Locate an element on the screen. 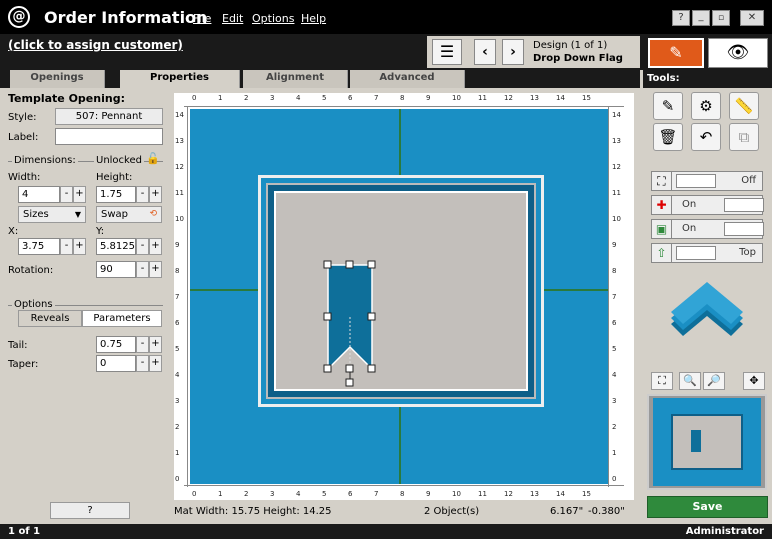 Image resolution: width=772 pixels, height=539 pixels. tabs-row: Openings Properties Alignment Advanced is located at coordinates (320, 79).